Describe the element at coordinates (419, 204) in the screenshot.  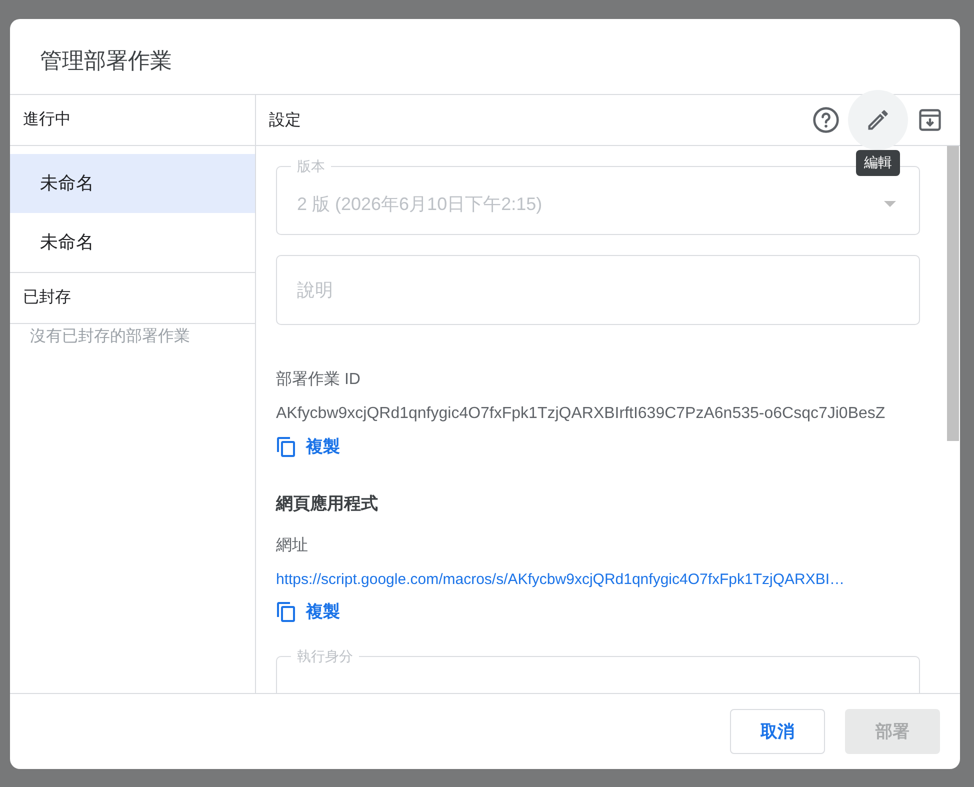
I see `field-value: 2 版 (2026年6月10日下午2:15)` at that location.